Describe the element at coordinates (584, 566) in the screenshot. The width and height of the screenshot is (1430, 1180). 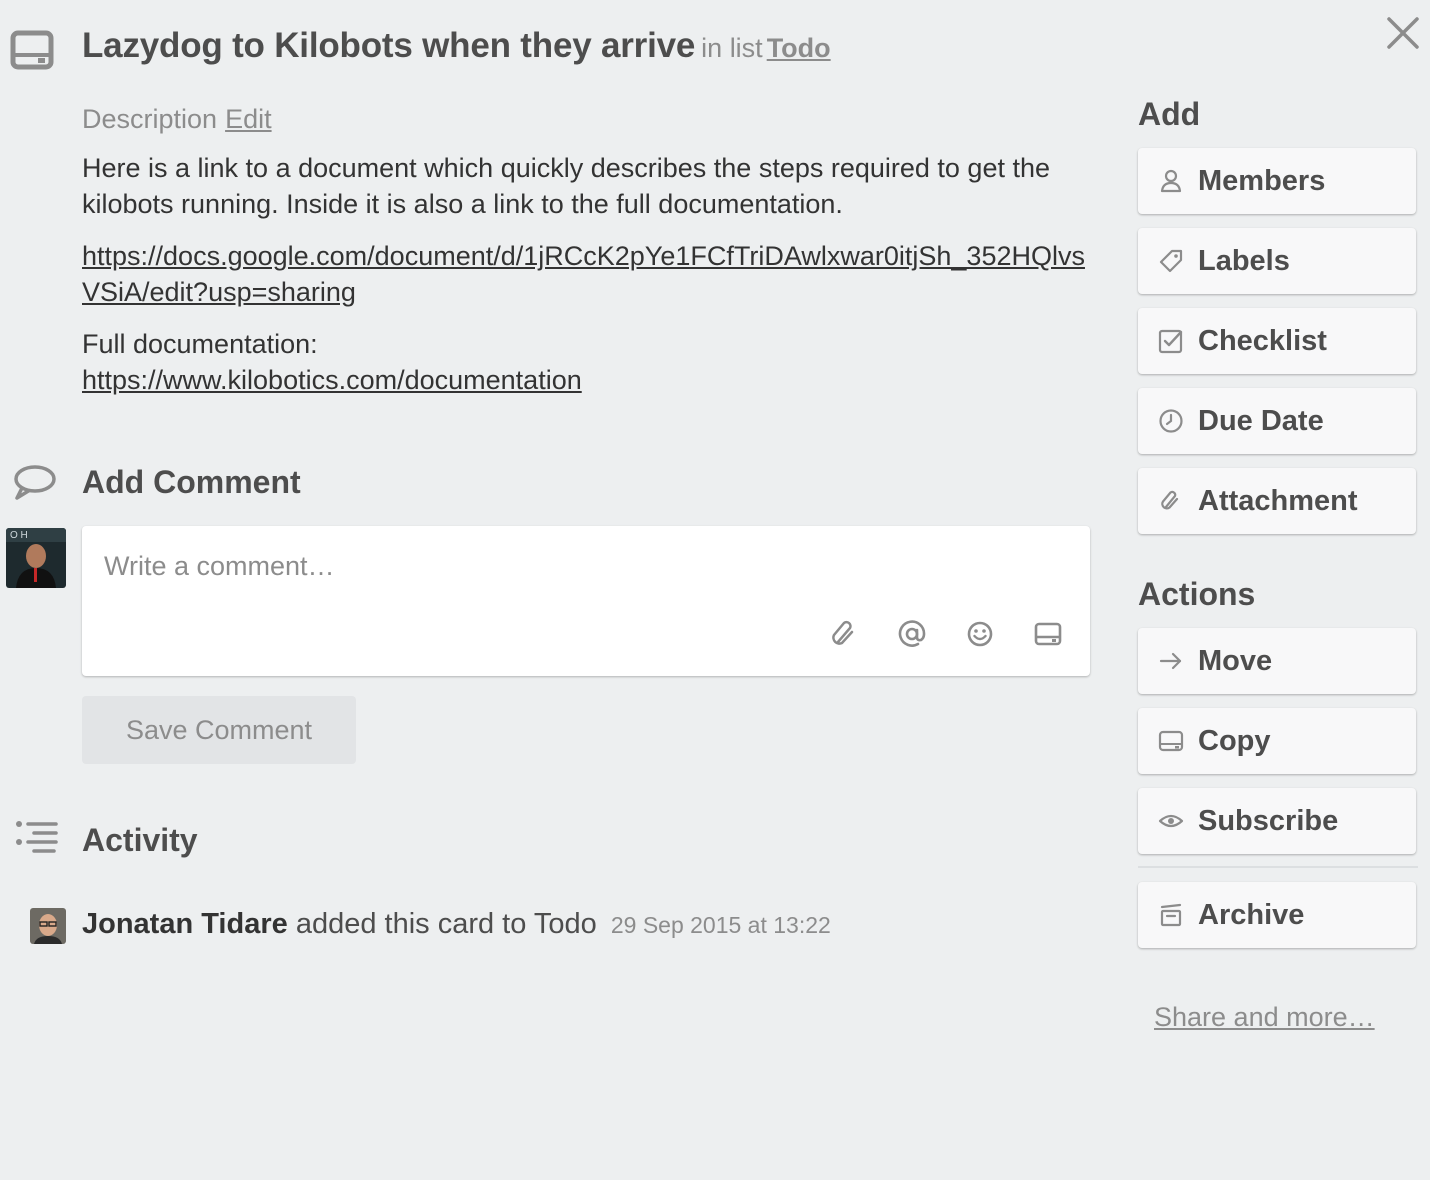
I see `comment-input` at that location.